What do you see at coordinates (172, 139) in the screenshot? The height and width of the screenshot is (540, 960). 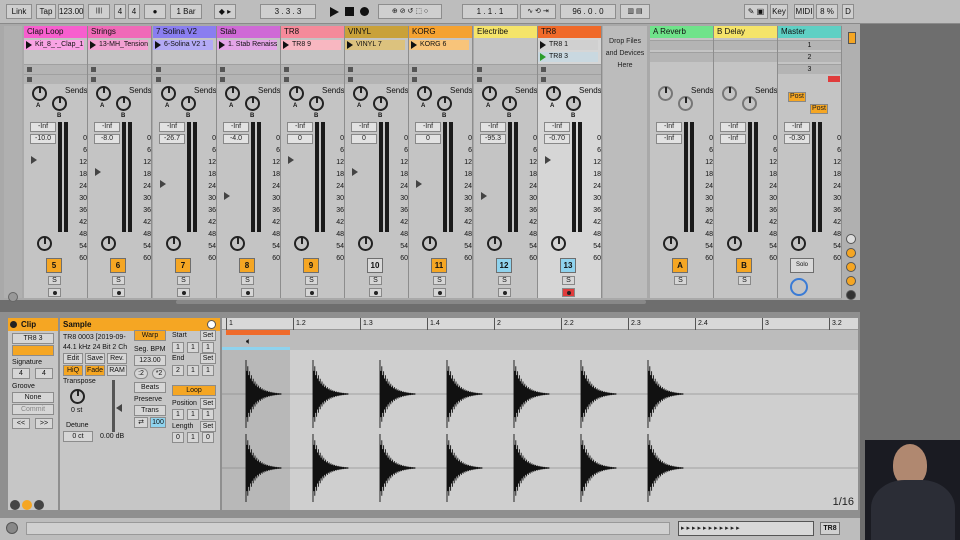 I see `volume-value: -26.7` at bounding box center [172, 139].